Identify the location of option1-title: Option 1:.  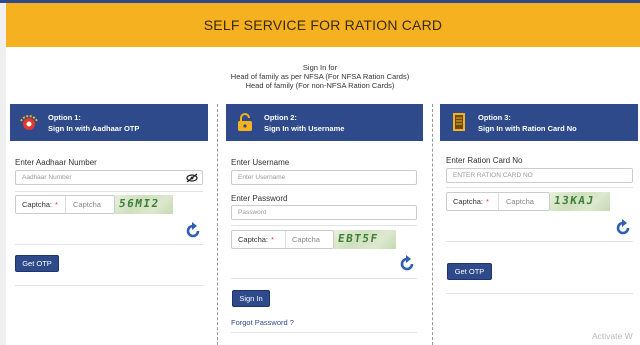
(64, 117).